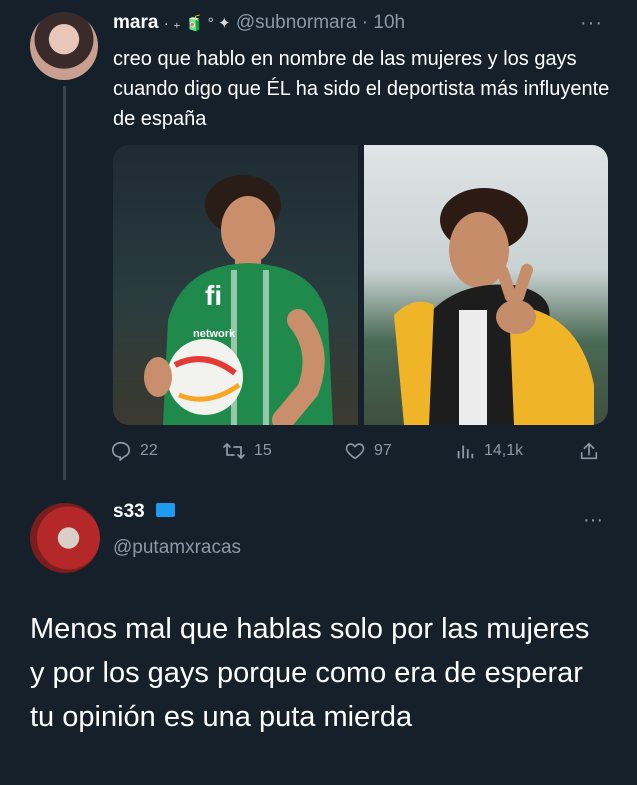 The width and height of the screenshot is (637, 785). I want to click on heart-icon, so click(355, 451).